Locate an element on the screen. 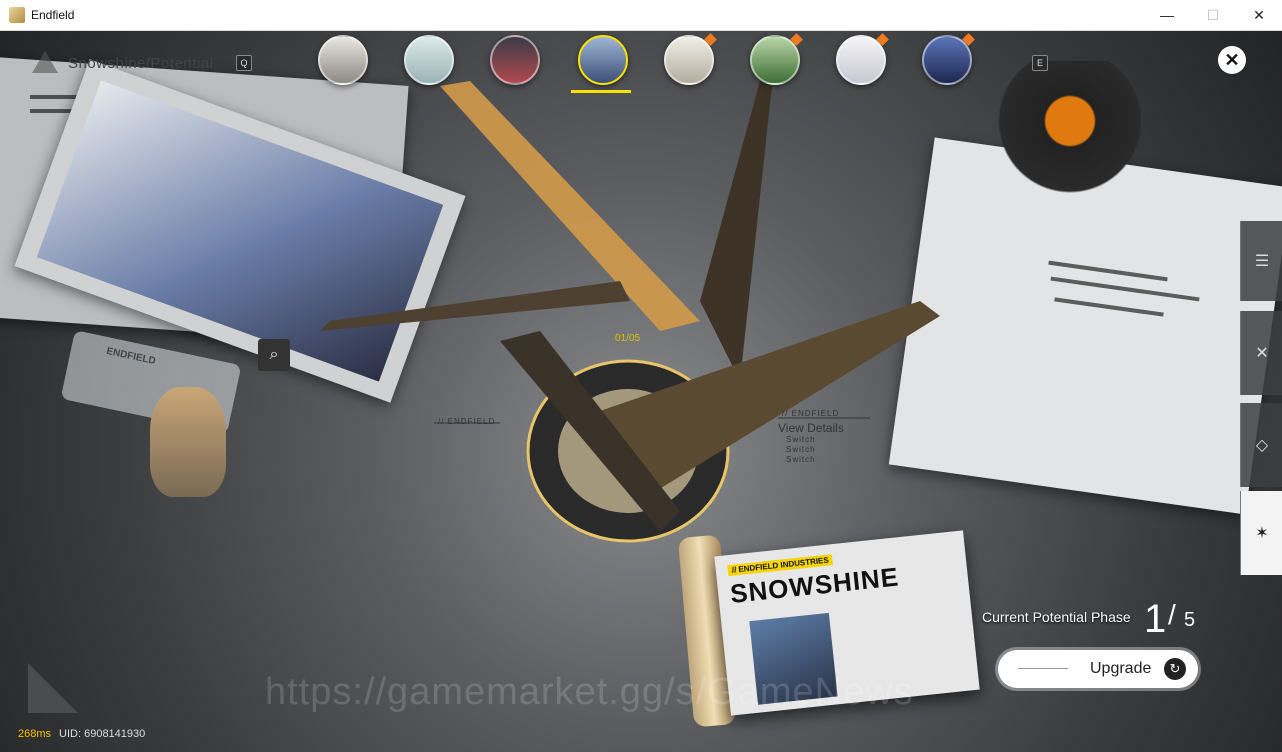 Image resolution: width=1282 pixels, height=752 pixels. close-icon: ✕ is located at coordinates (1232, 59).